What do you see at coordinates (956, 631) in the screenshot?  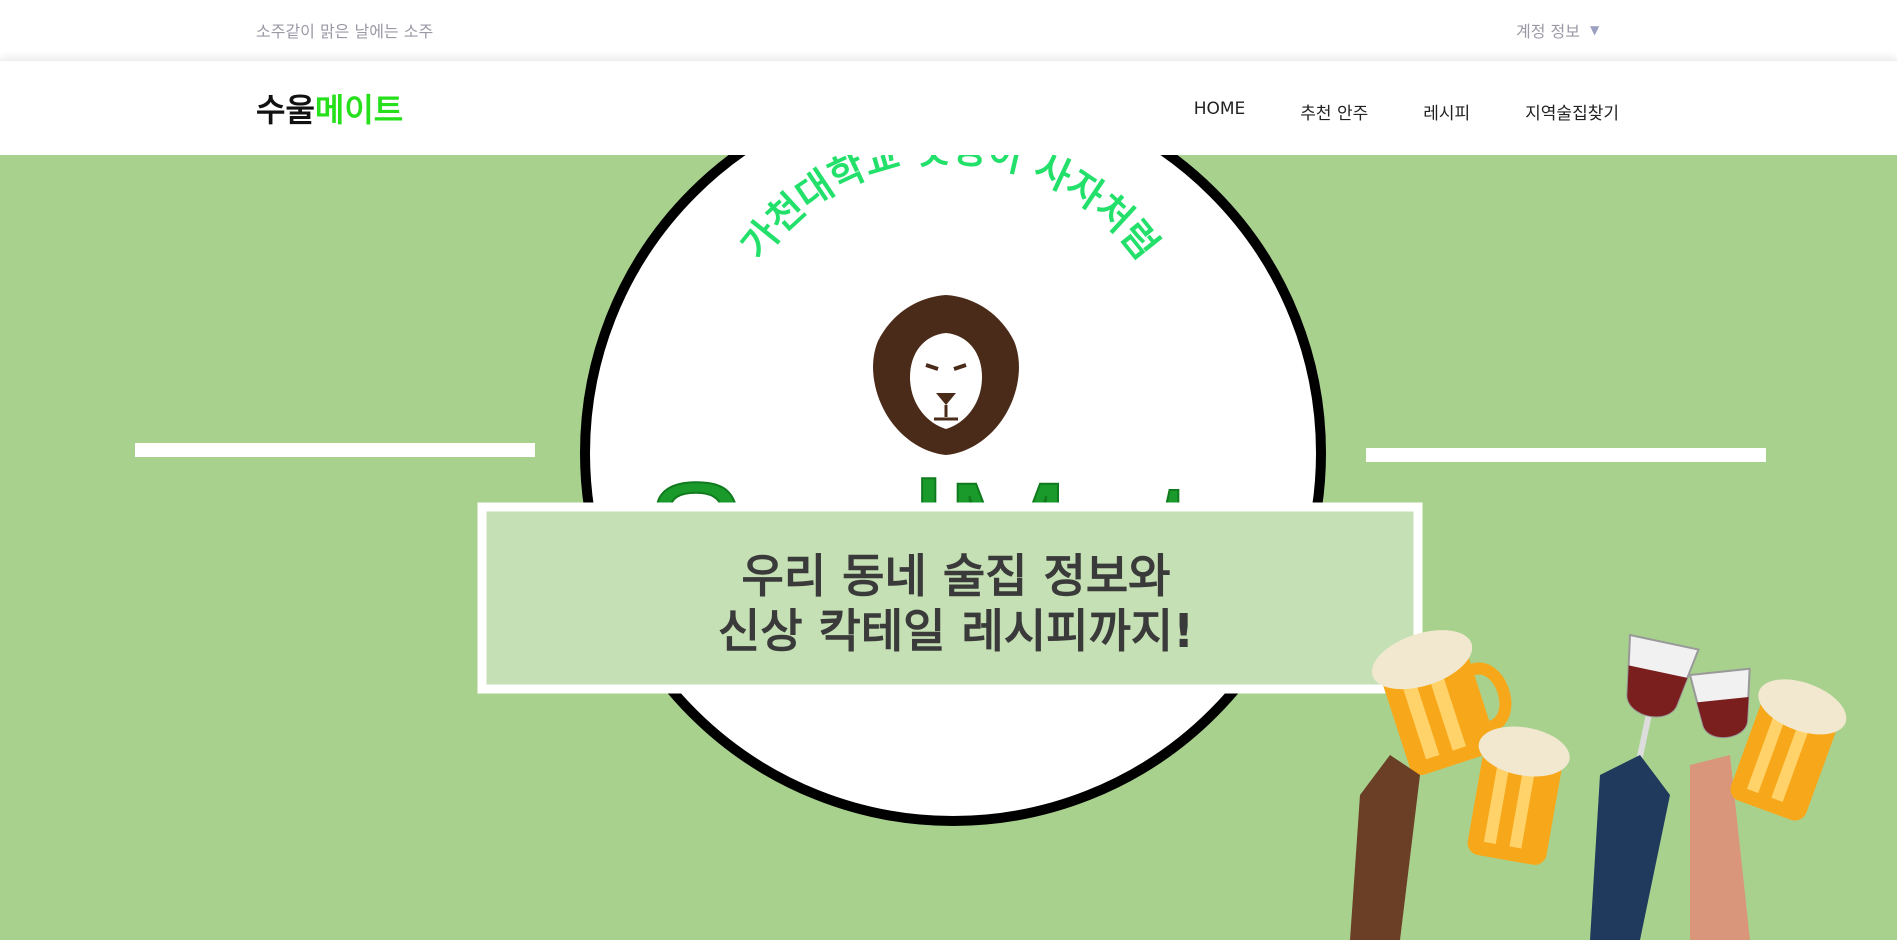 I see `banner-line-2: 신상 칵테일 레시피까지!` at bounding box center [956, 631].